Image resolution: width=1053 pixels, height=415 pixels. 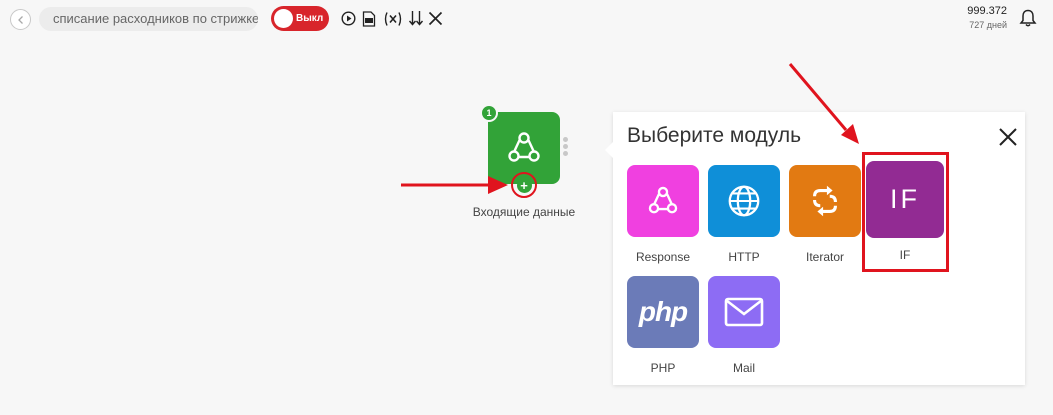 I want to click on back-button, so click(x=20, y=19).